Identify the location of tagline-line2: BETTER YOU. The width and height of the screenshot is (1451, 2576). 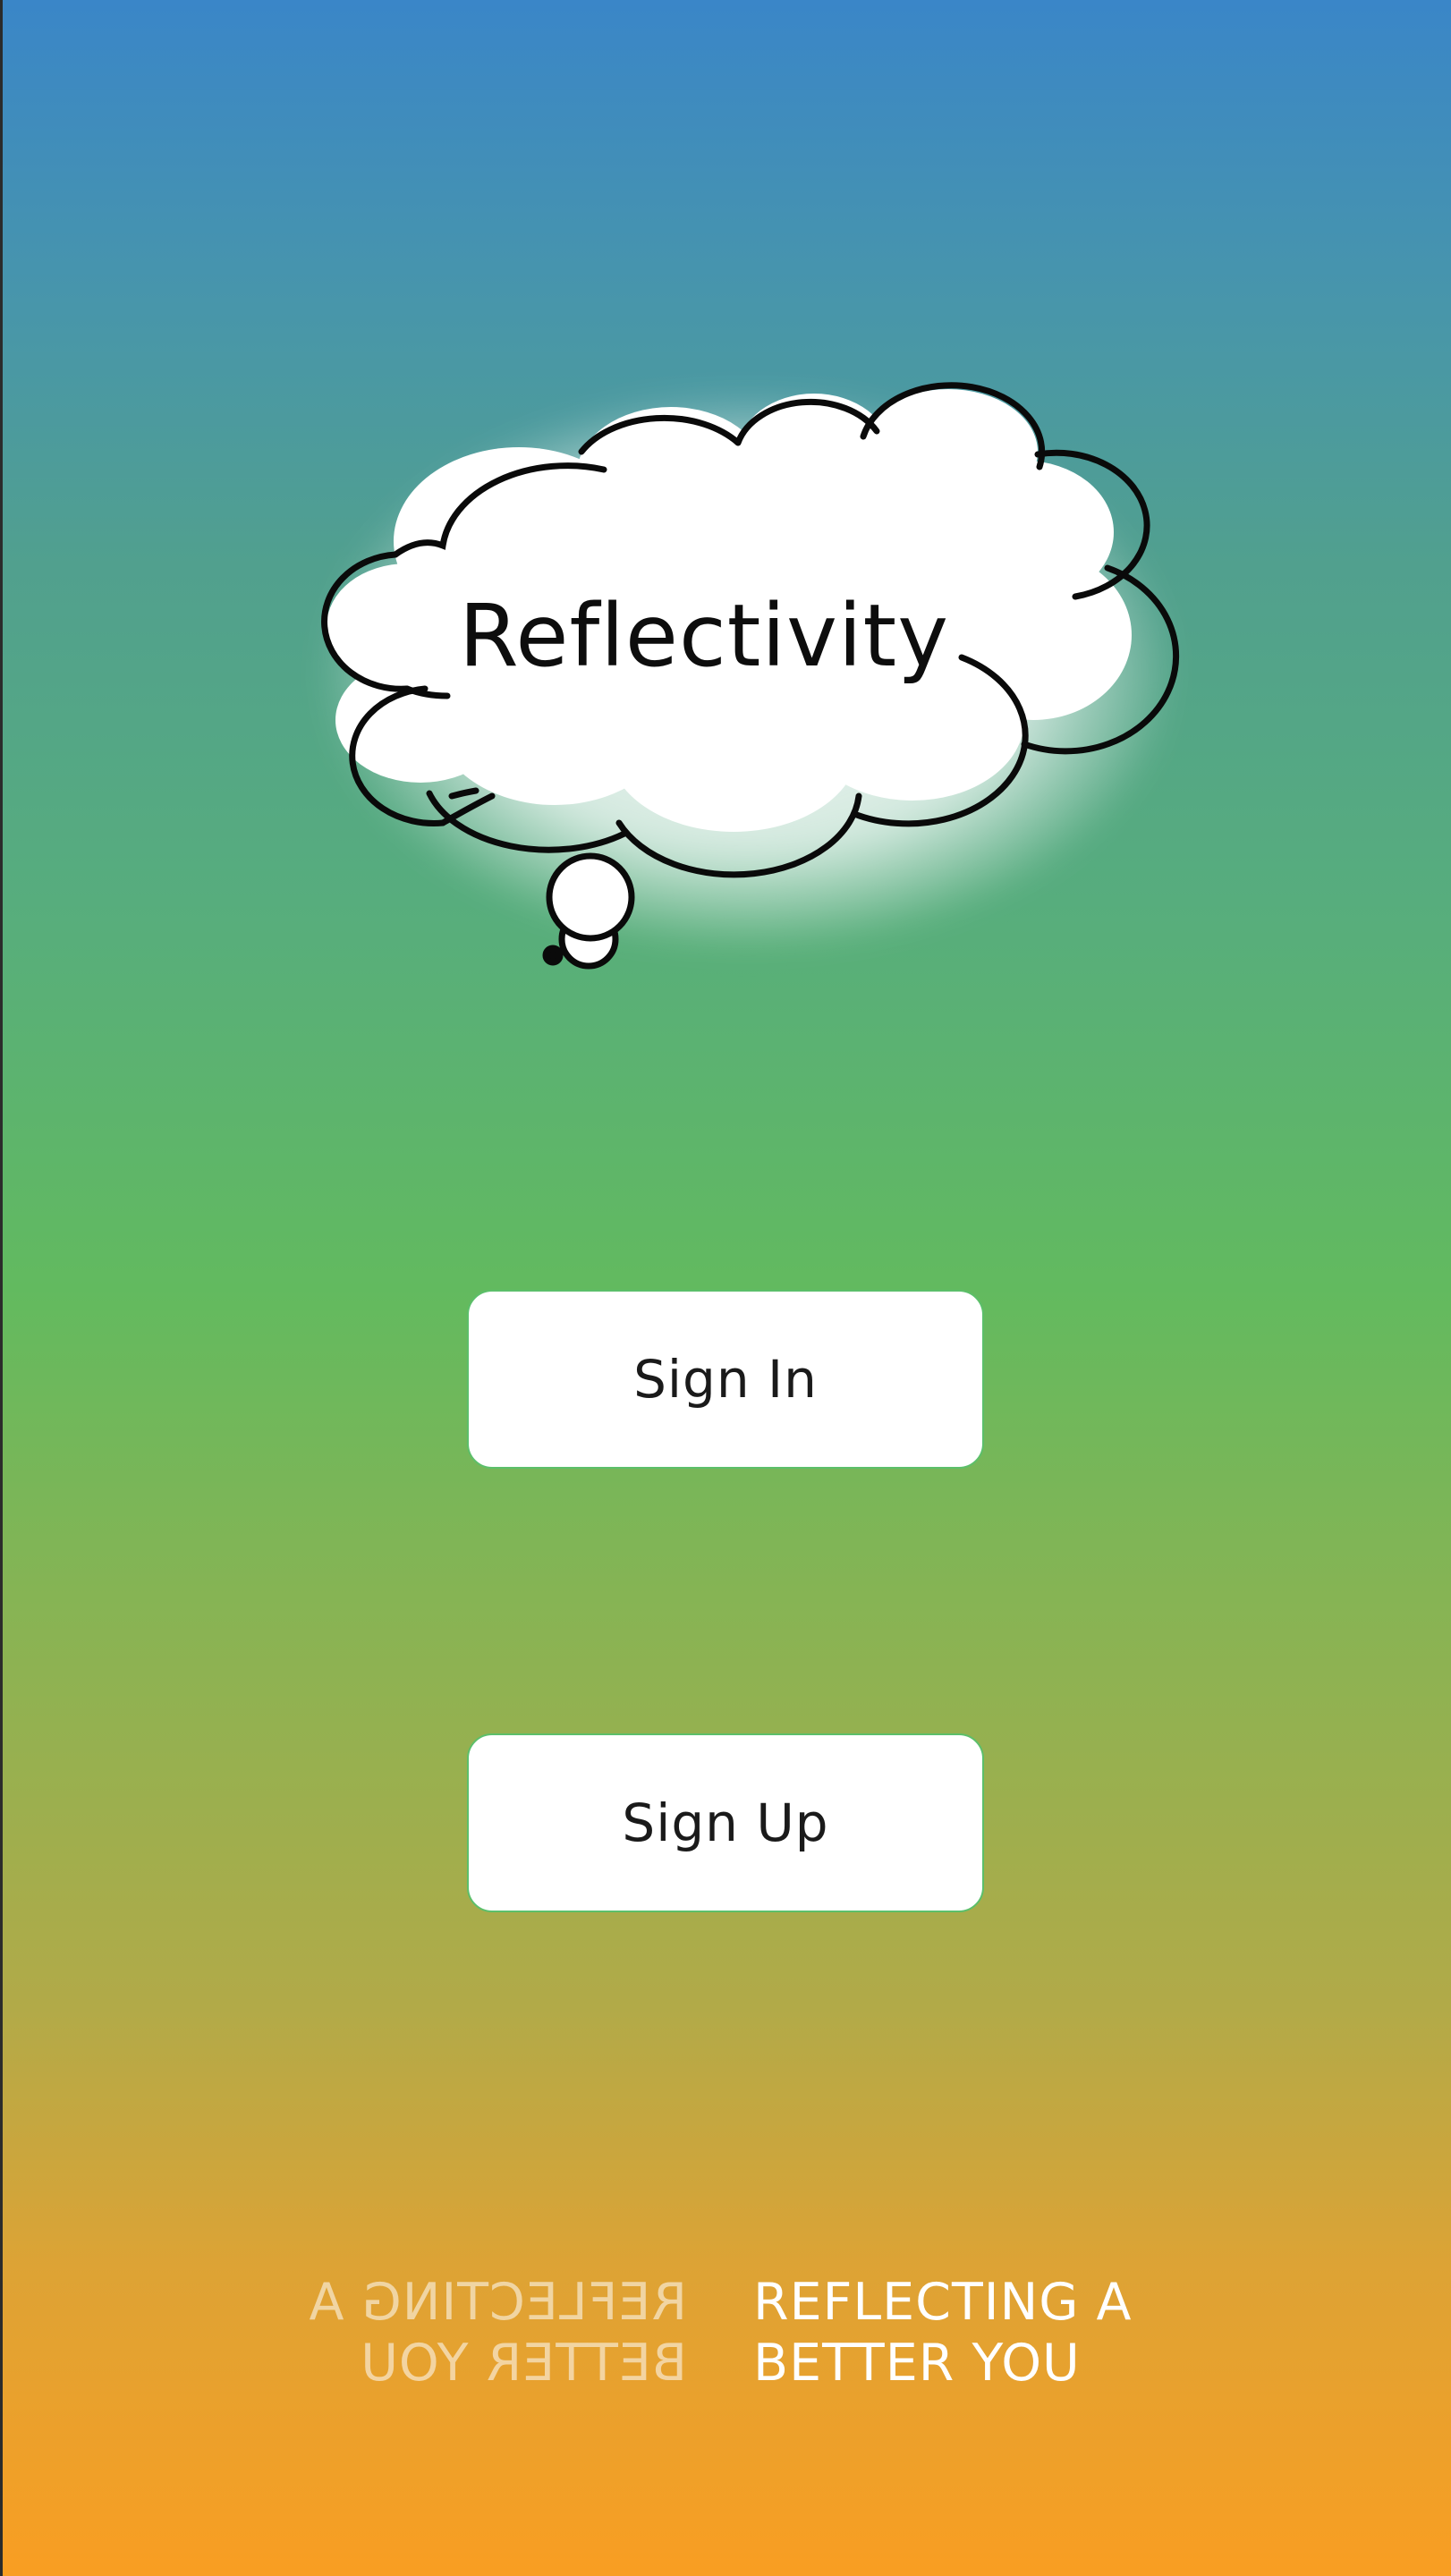
(917, 2363).